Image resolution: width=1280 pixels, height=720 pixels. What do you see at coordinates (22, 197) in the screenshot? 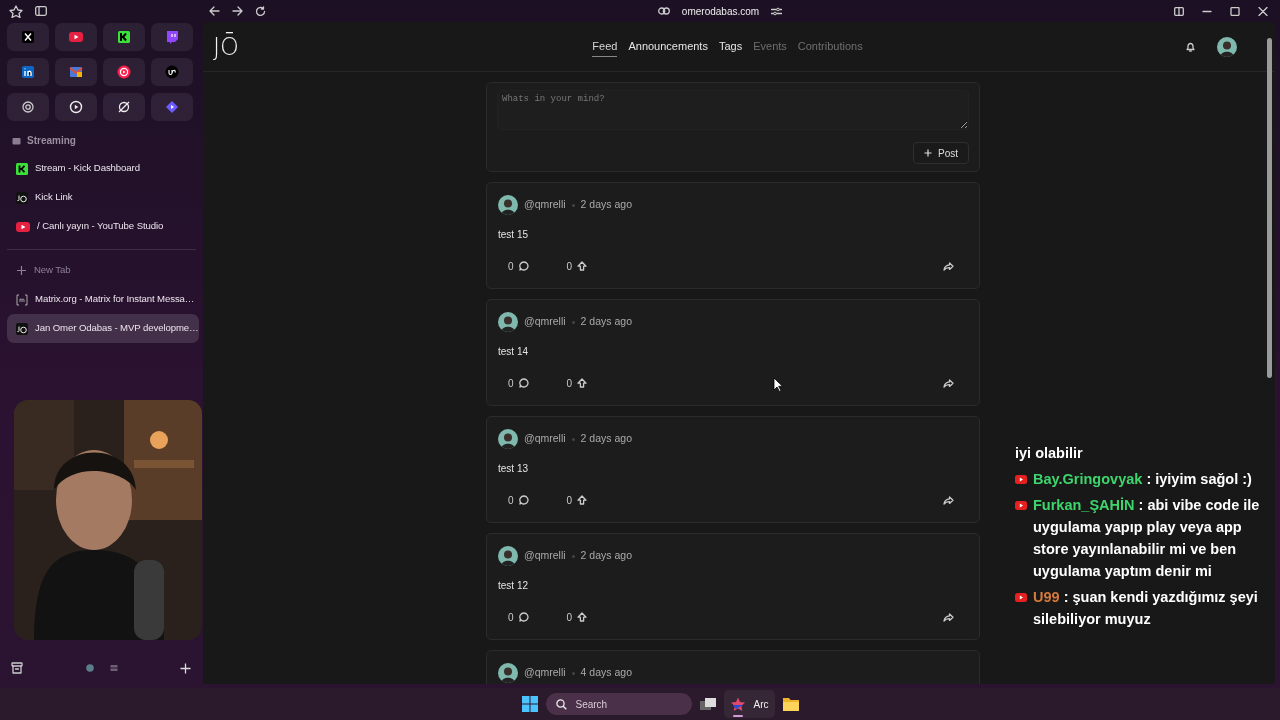
I see `ring-icon` at bounding box center [22, 197].